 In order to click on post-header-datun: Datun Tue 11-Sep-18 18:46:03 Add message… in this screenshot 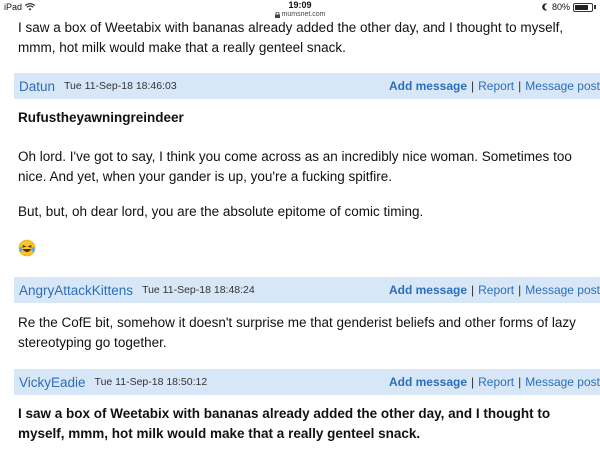, I will do `click(307, 86)`.